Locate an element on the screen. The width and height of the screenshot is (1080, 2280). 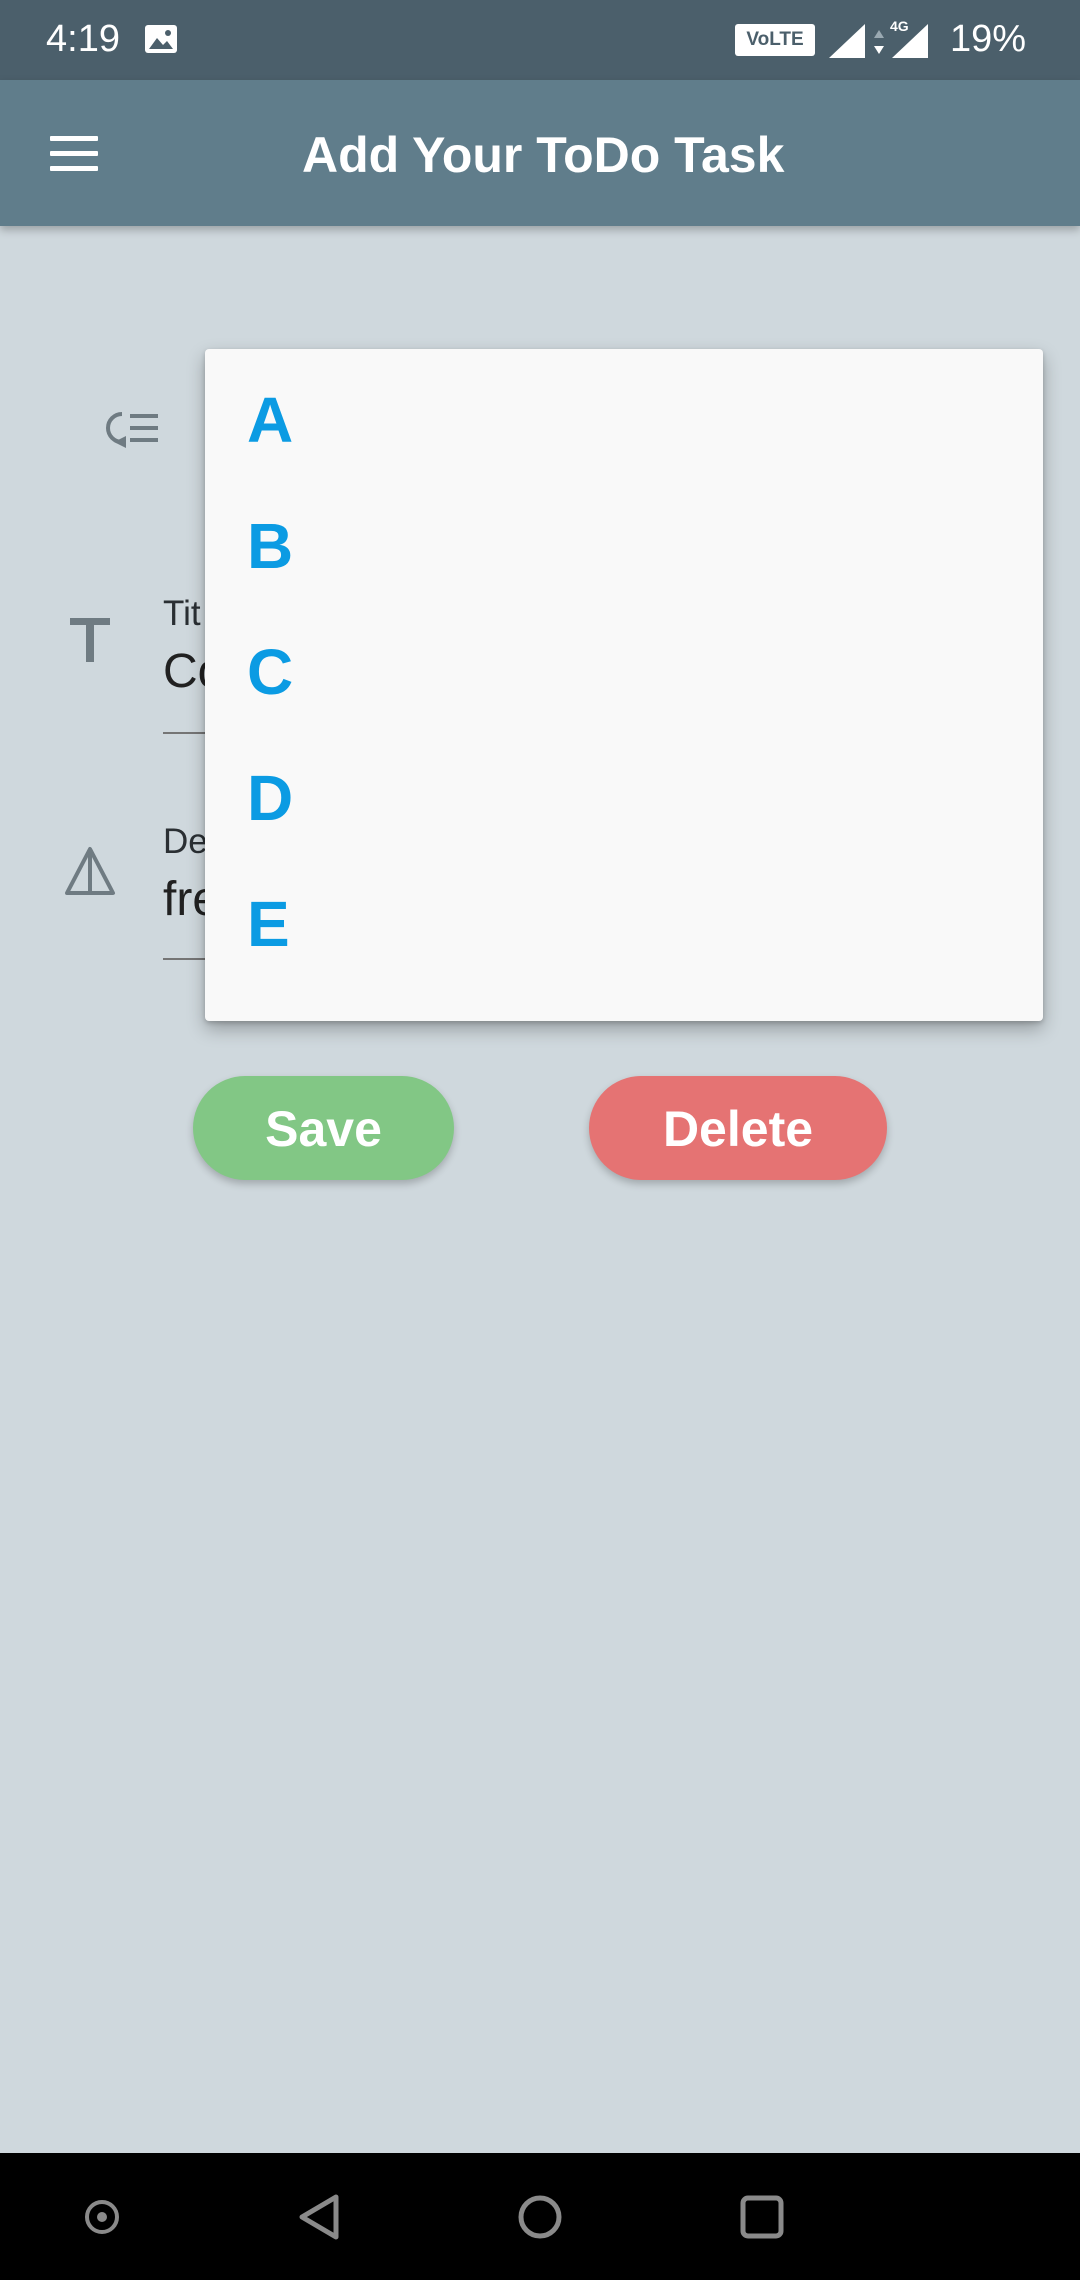
recents-icon is located at coordinates (762, 2217).